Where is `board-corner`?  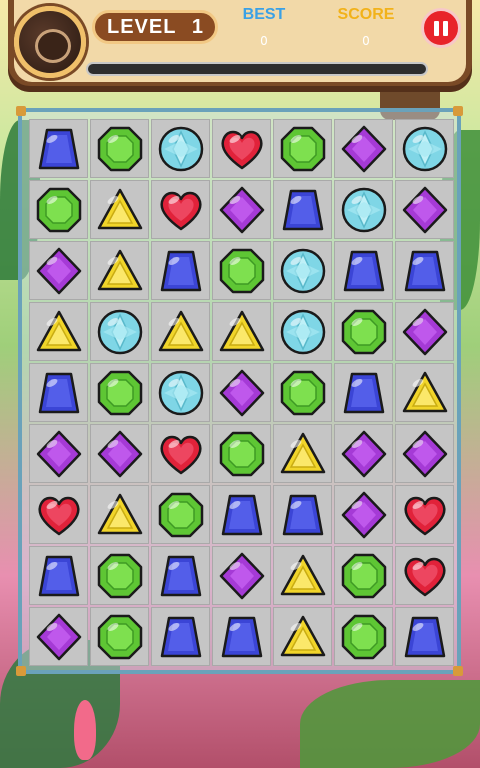
board-corner is located at coordinates (21, 111).